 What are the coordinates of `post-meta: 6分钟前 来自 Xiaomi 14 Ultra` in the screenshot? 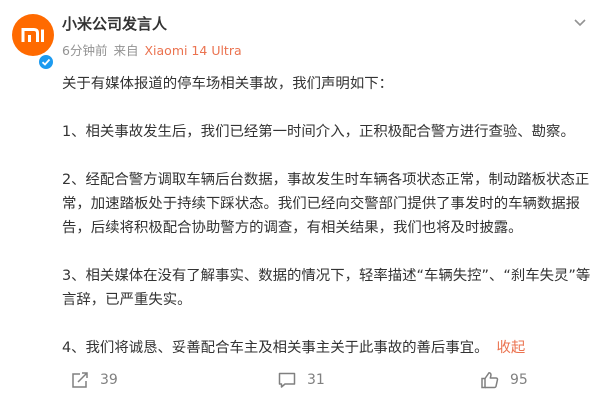 It's located at (155, 49).